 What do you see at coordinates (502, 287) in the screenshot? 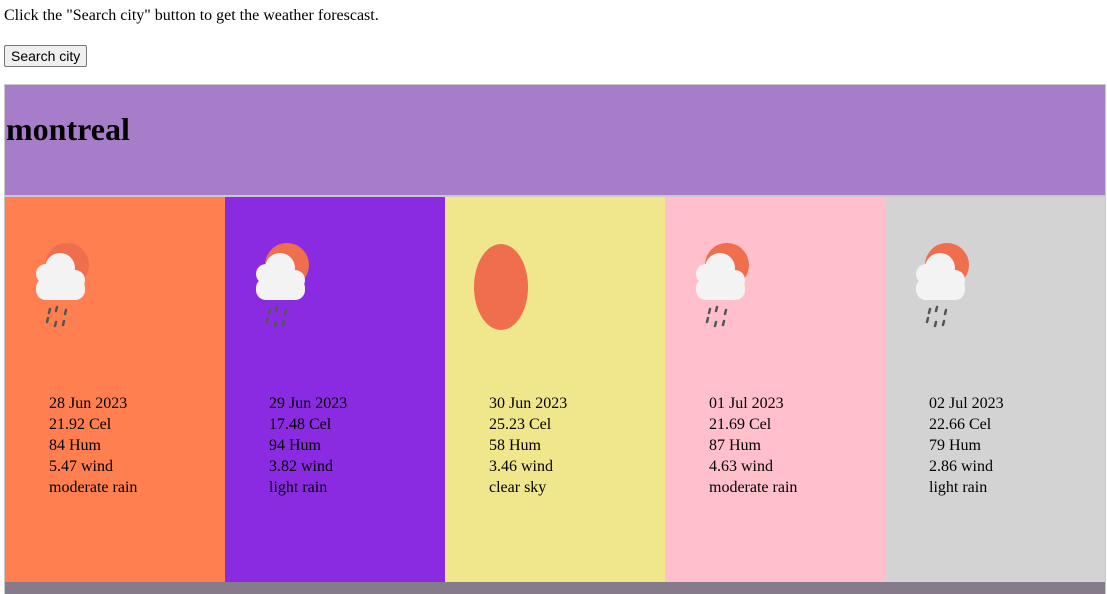
I see `sun-icon` at bounding box center [502, 287].